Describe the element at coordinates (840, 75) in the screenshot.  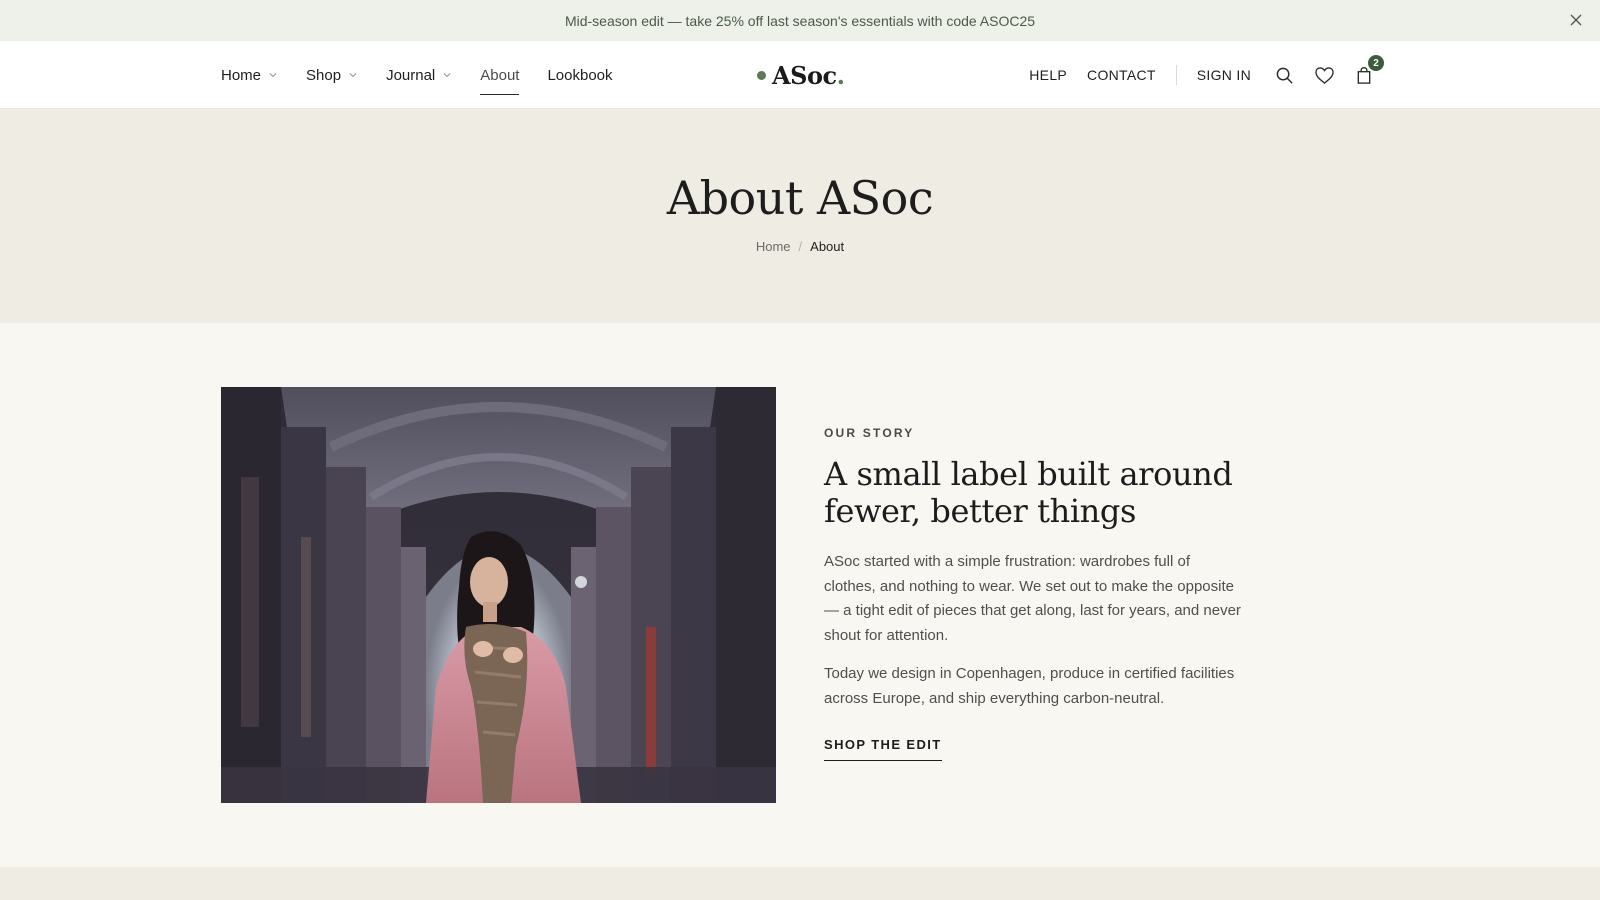
I see `brand-suffix: .` at that location.